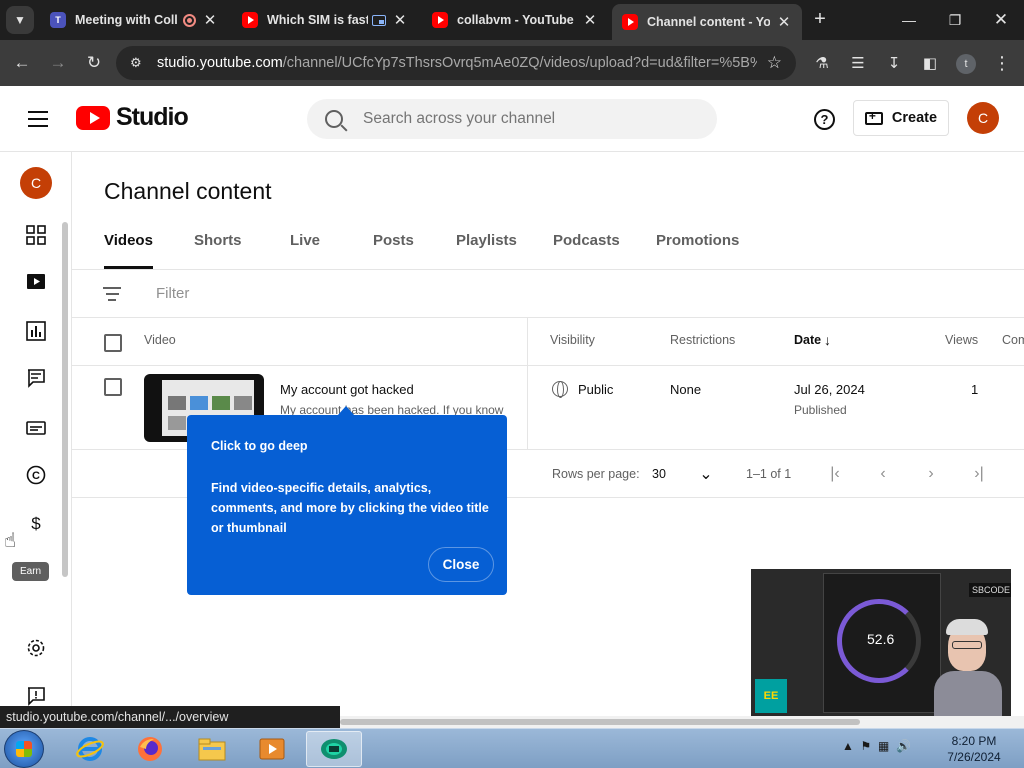  What do you see at coordinates (979, 474) in the screenshot?
I see `last-page-icon: ›|` at bounding box center [979, 474].